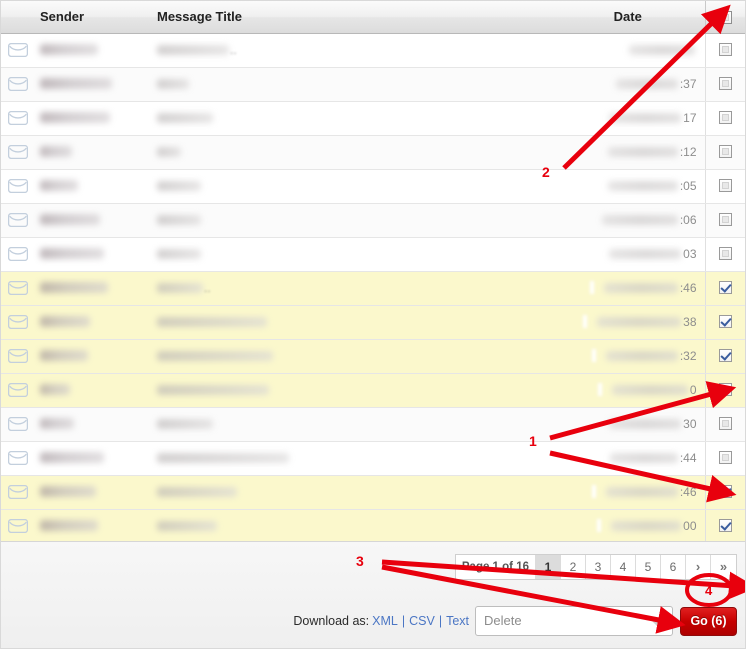 This screenshot has height=649, width=746. I want to click on pagination-page-1: 1, so click(548, 567).